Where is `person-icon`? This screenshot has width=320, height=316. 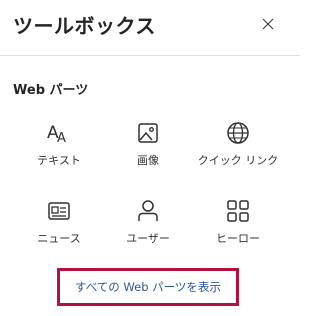
person-icon is located at coordinates (148, 210).